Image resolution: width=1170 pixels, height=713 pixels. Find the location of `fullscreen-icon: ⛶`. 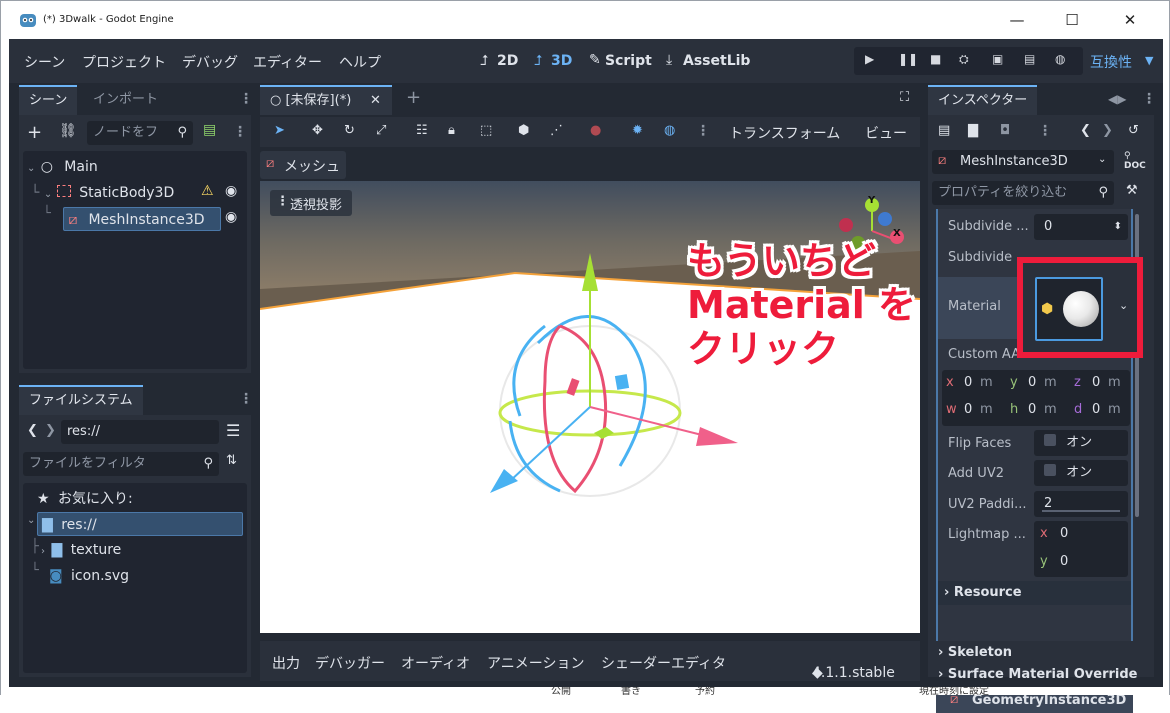

fullscreen-icon: ⛶ is located at coordinates (904, 97).